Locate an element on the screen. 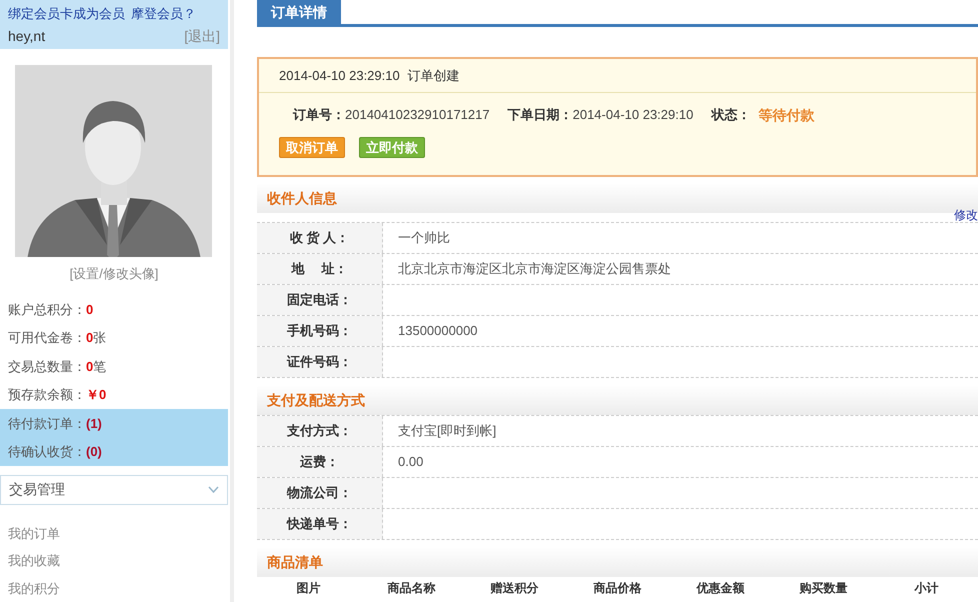  row-value: 支付宝[即时到帐] is located at coordinates (447, 431).